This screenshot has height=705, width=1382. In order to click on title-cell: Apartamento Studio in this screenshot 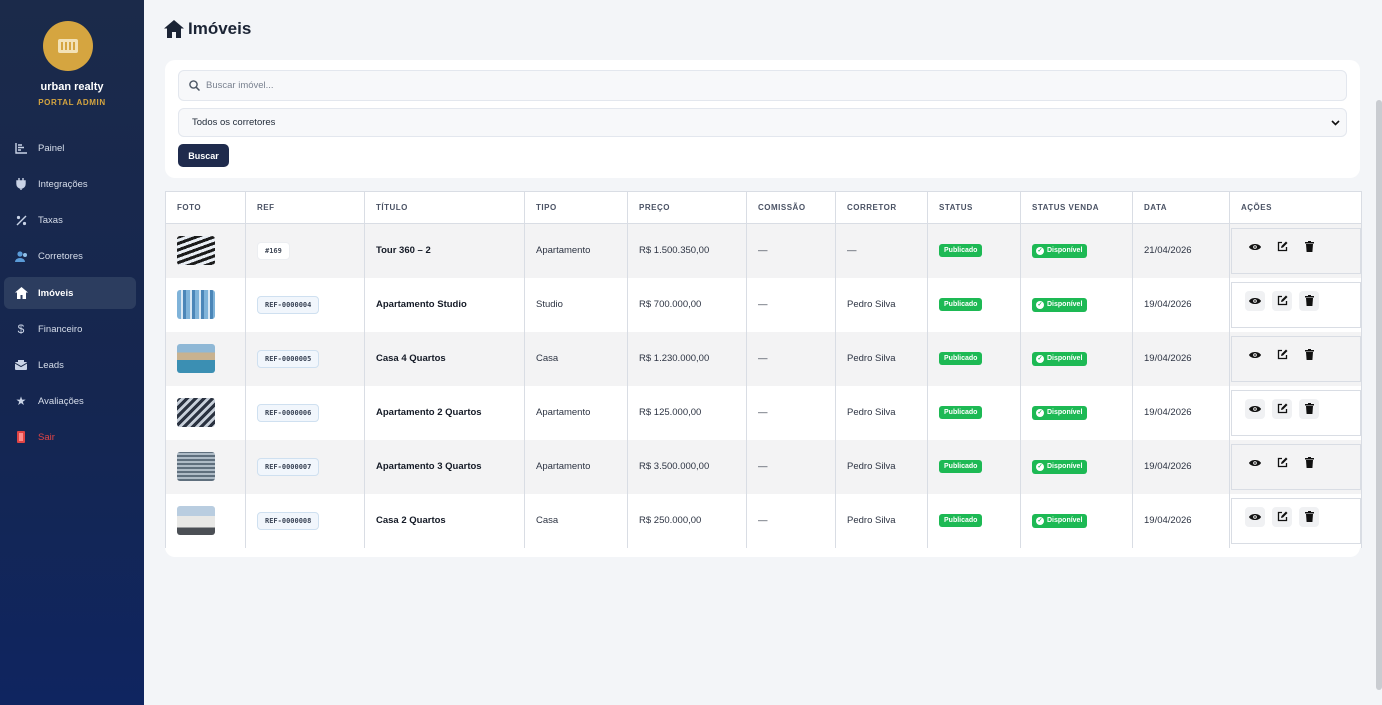, I will do `click(444, 304)`.